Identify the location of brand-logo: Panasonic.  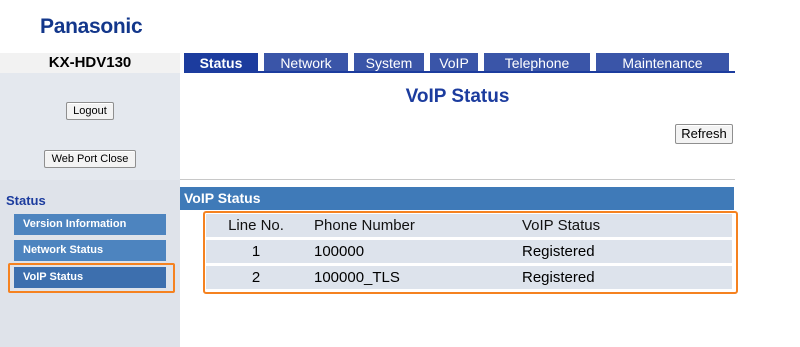
(91, 26).